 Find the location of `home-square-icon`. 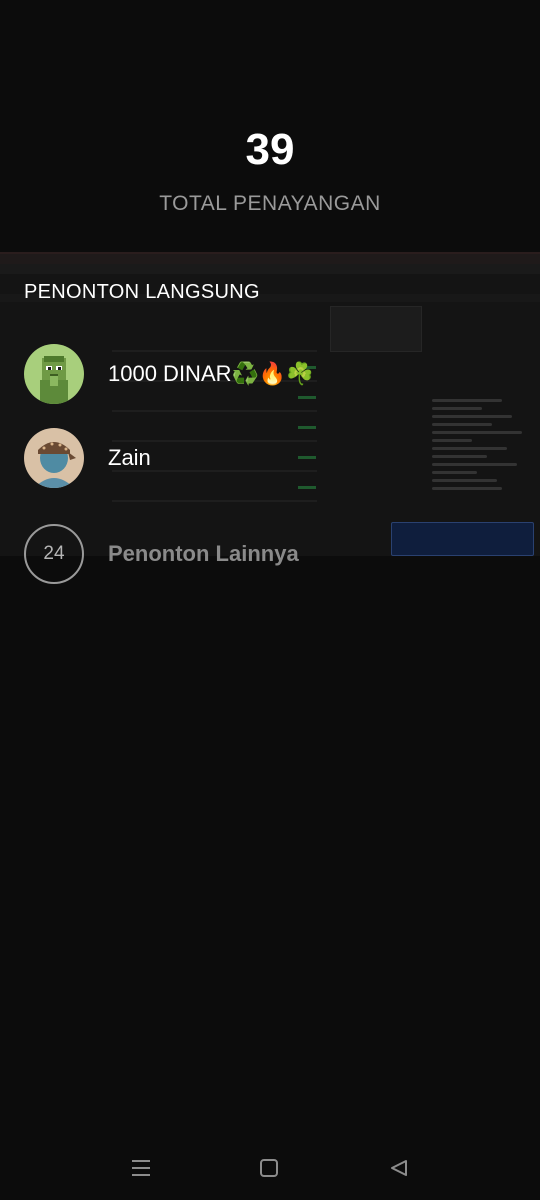

home-square-icon is located at coordinates (269, 1168).